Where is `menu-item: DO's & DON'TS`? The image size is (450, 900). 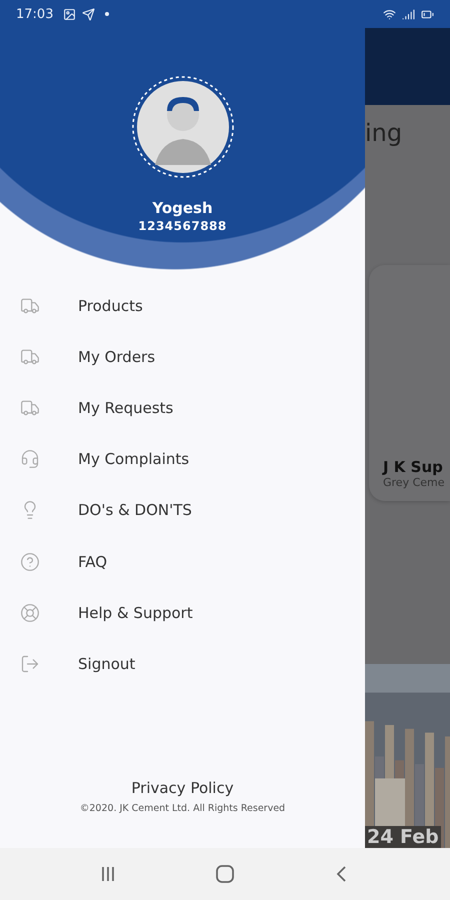
menu-item: DO's & DON'TS is located at coordinates (182, 510).